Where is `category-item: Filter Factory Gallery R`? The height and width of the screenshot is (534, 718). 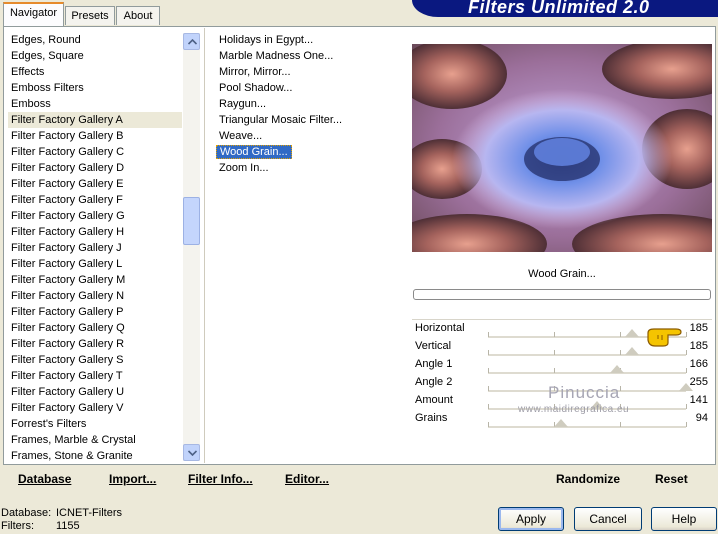 category-item: Filter Factory Gallery R is located at coordinates (95, 344).